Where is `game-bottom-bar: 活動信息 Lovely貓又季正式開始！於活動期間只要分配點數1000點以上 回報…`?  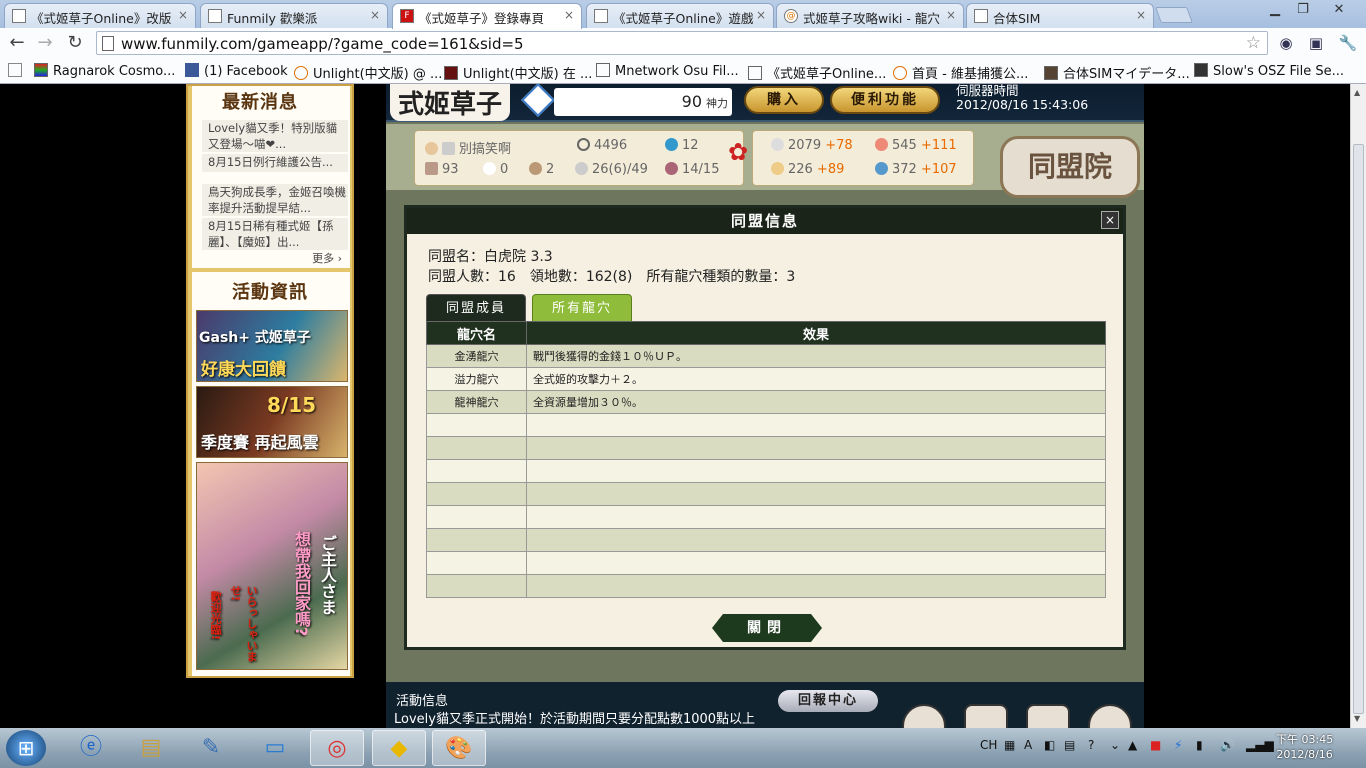 game-bottom-bar: 活動信息 Lovely貓又季正式開始！於活動期間只要分配點數1000點以上 回報… is located at coordinates (765, 705).